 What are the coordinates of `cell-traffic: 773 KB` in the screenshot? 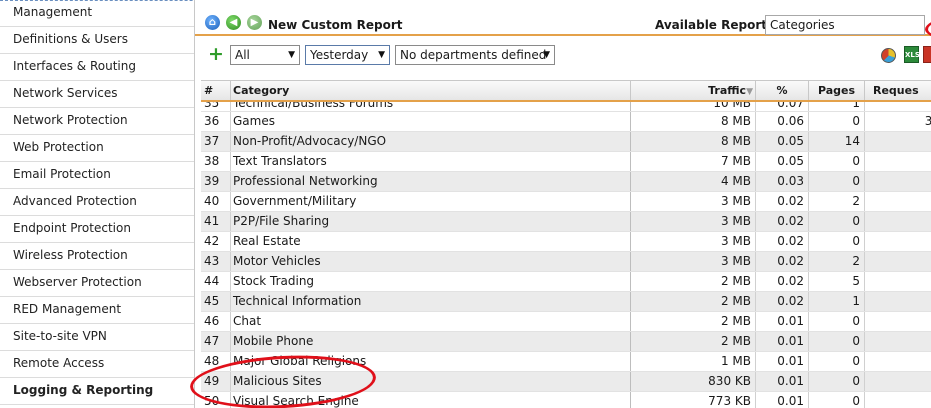 It's located at (693, 400).